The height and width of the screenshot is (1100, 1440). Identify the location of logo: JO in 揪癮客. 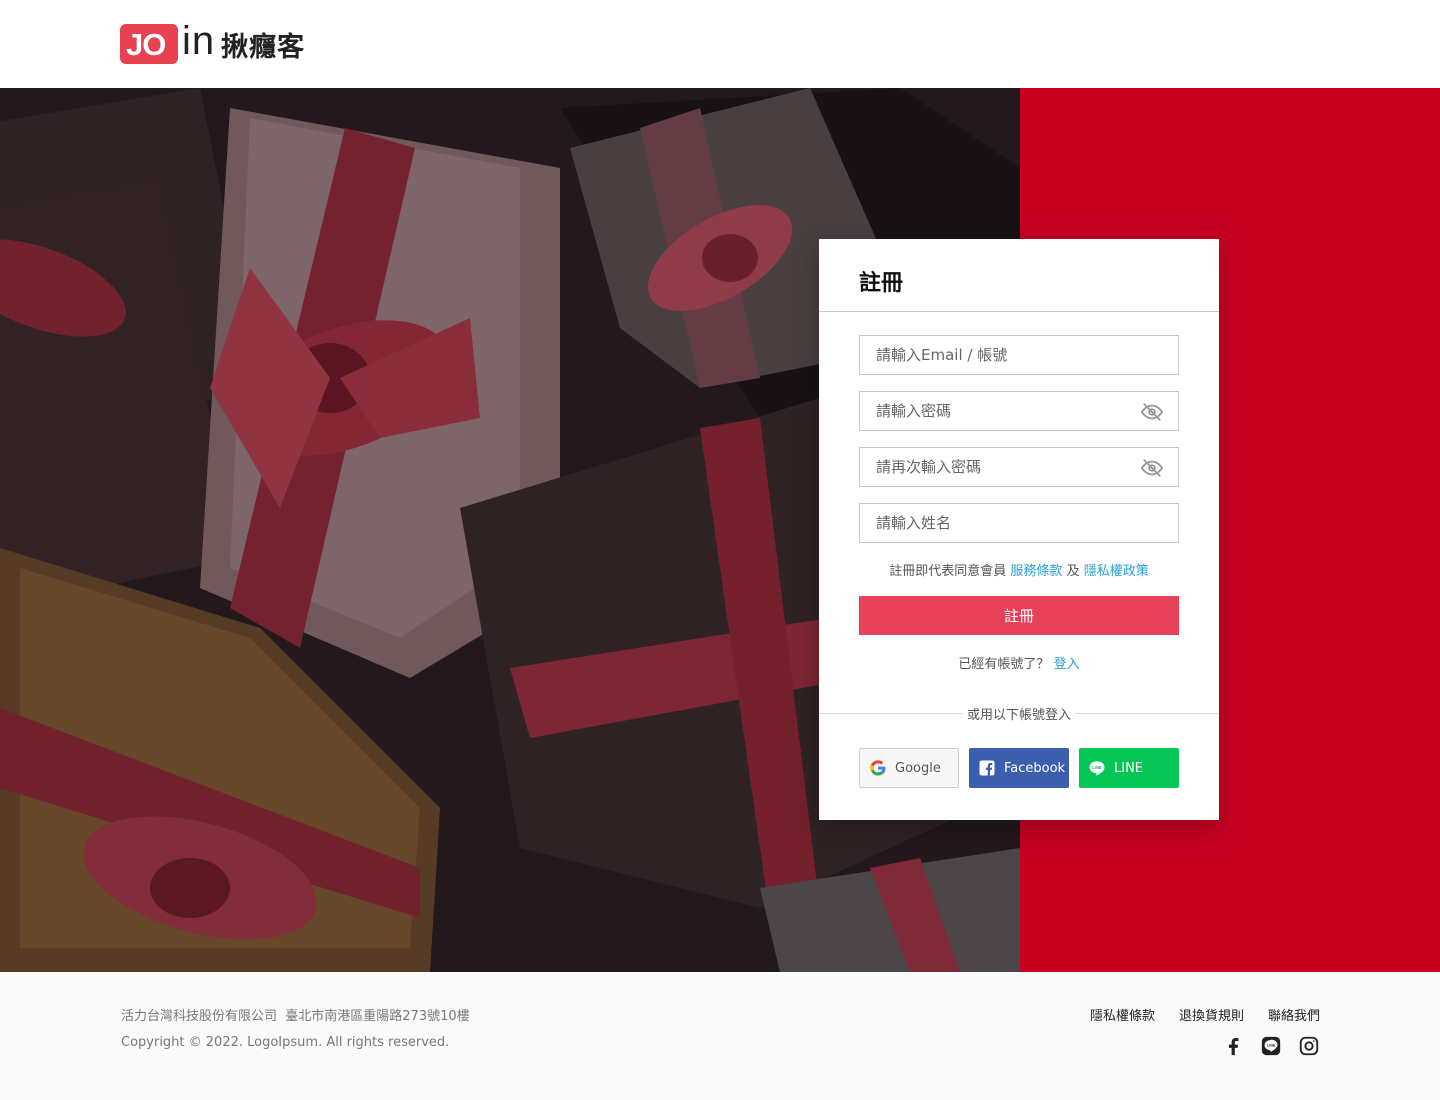
(213, 42).